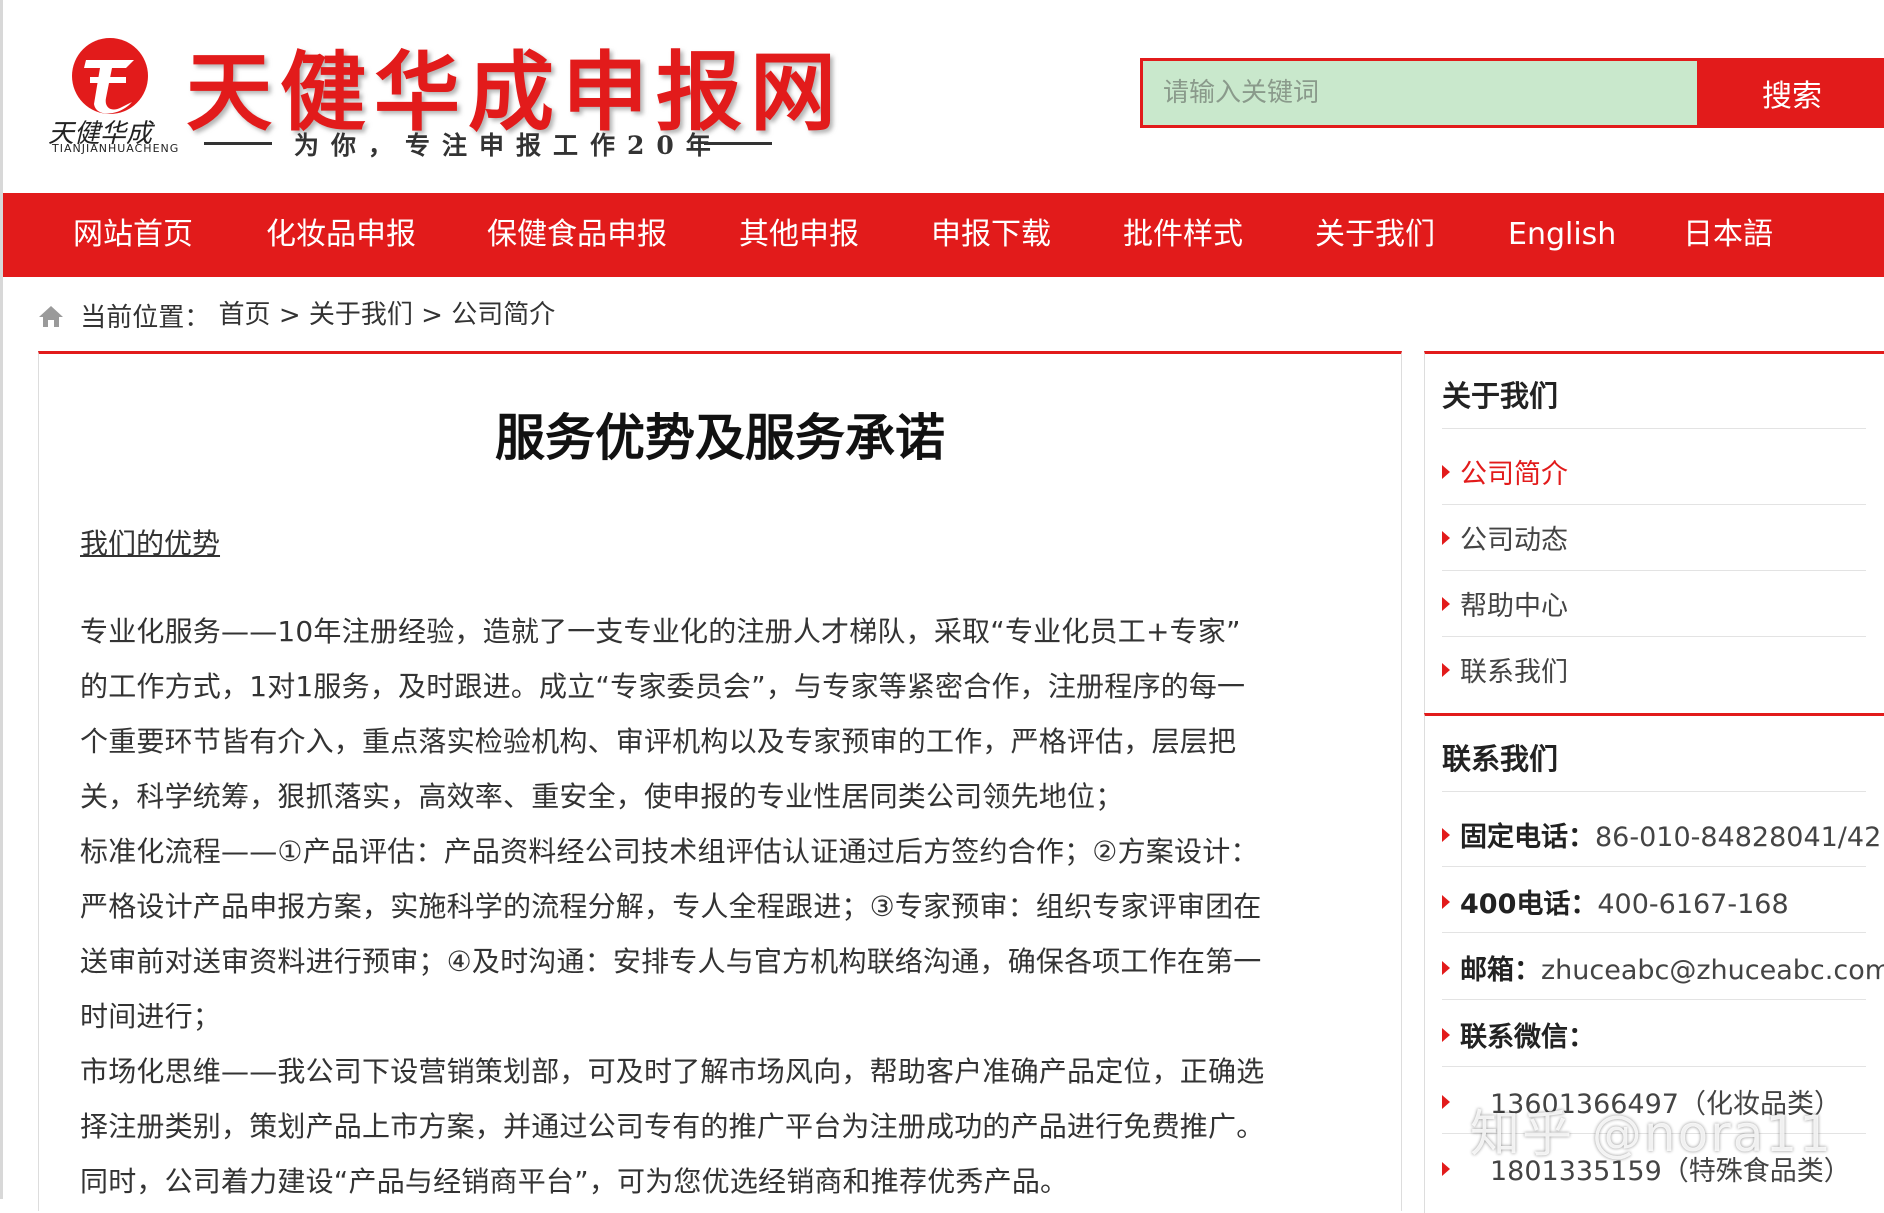  Describe the element at coordinates (1562, 235) in the screenshot. I see `nav-item-english: English` at that location.